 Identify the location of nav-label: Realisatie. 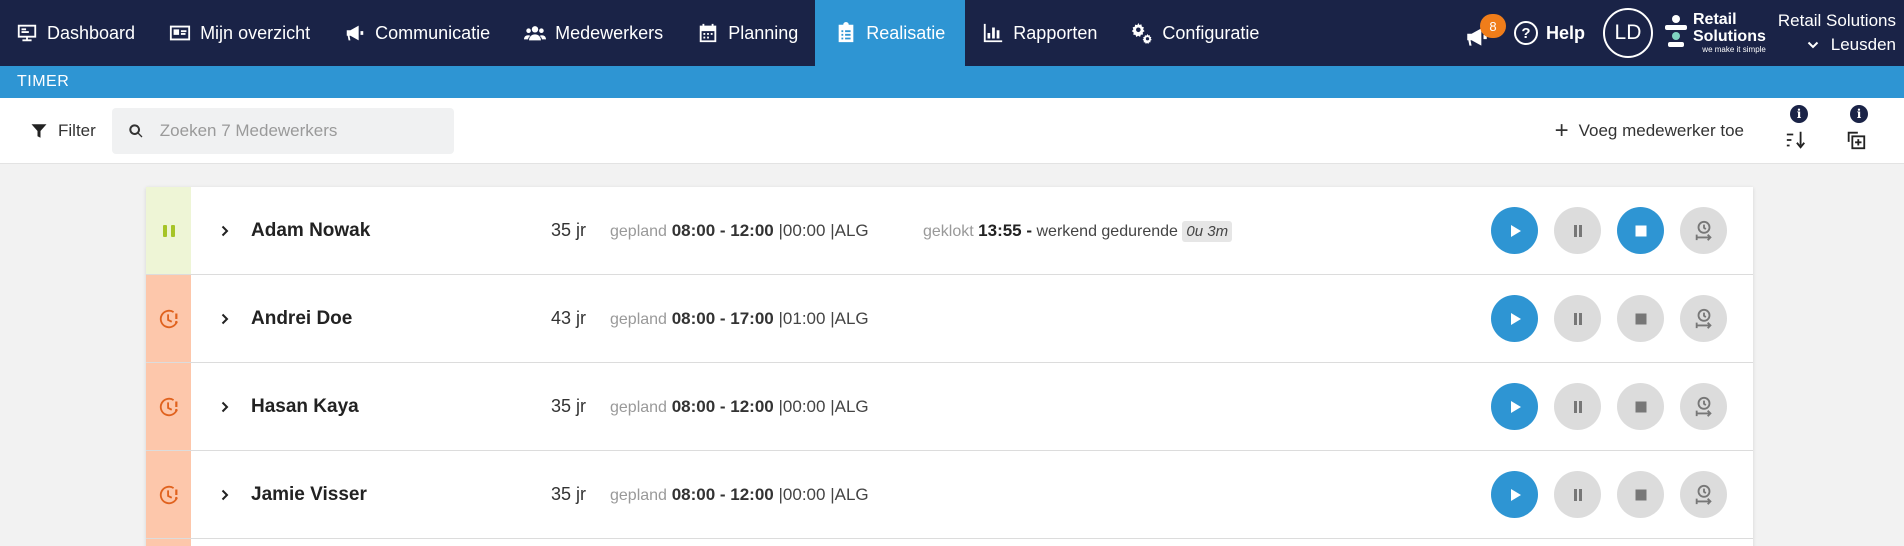
(906, 32).